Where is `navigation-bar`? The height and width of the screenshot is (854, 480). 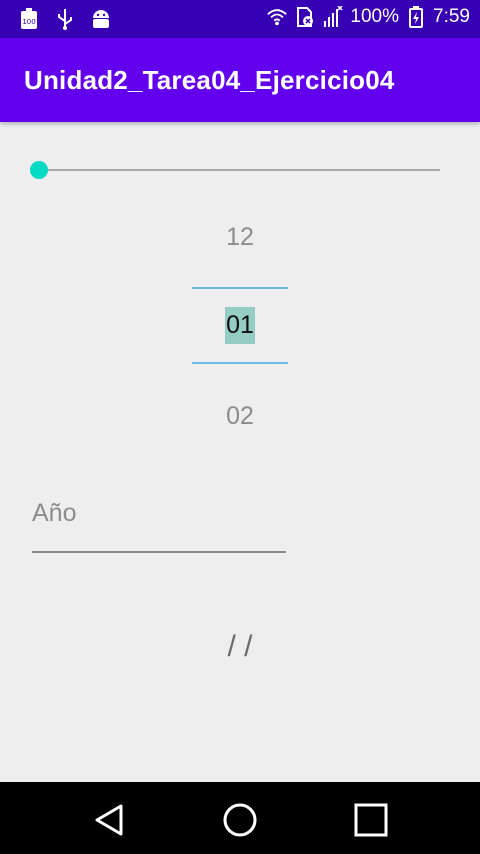 navigation-bar is located at coordinates (240, 818).